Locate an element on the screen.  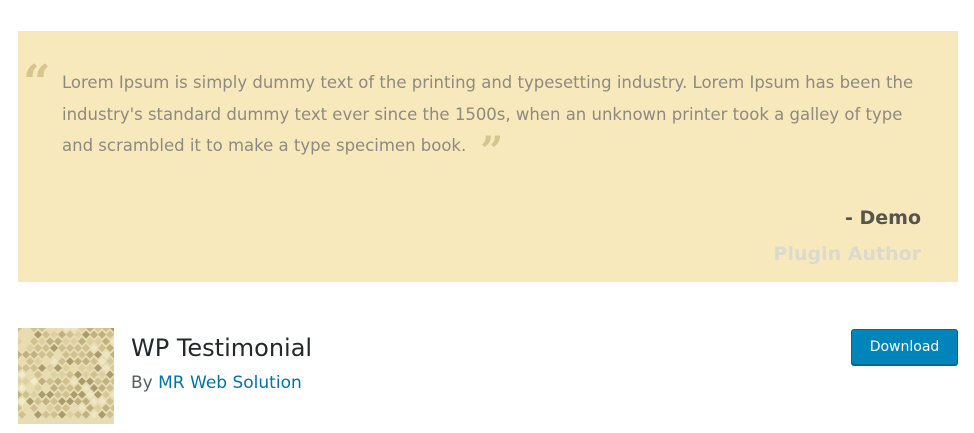
byline-prefix: By is located at coordinates (145, 383).